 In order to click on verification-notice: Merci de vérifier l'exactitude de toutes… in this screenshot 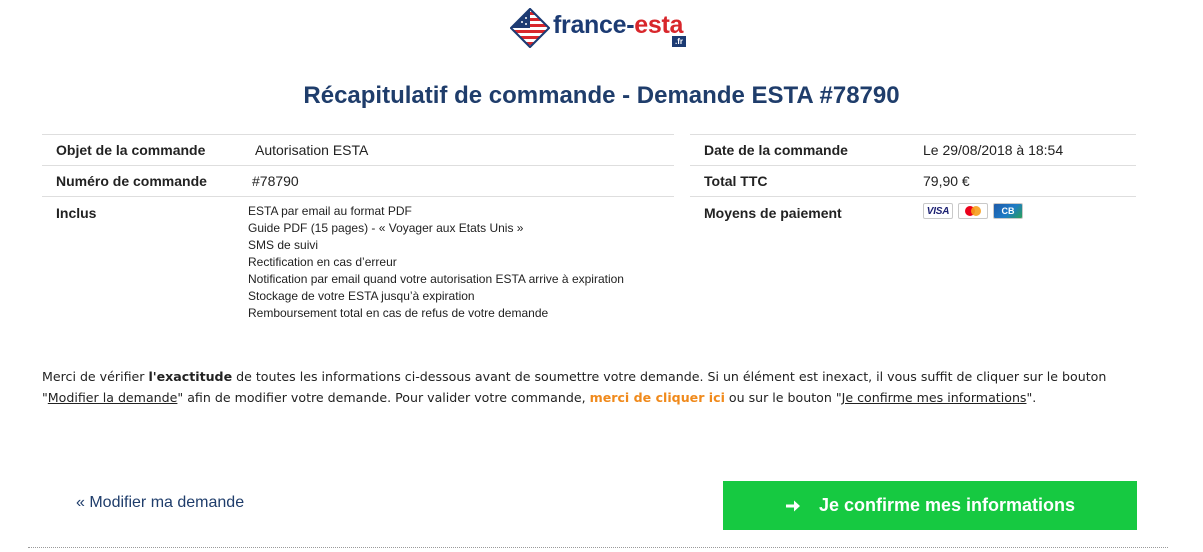, I will do `click(602, 387)`.